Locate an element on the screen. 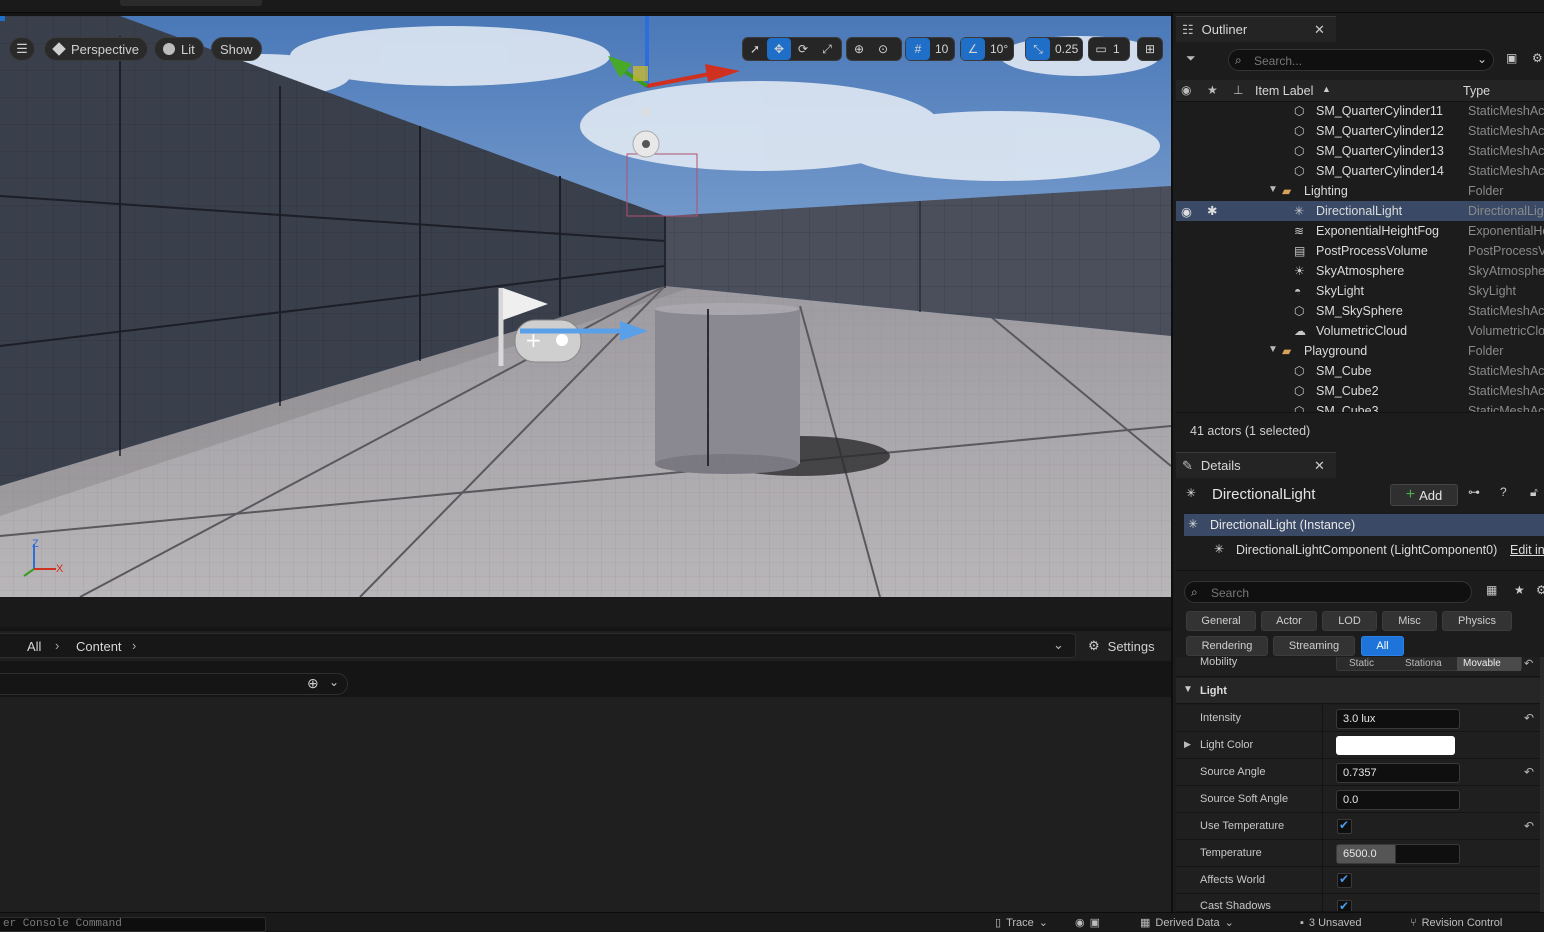 The height and width of the screenshot is (932, 1544). outliner-row: ⬡ SM_QuarterCylinder12 StaticMeshActor is located at coordinates (1360, 131).